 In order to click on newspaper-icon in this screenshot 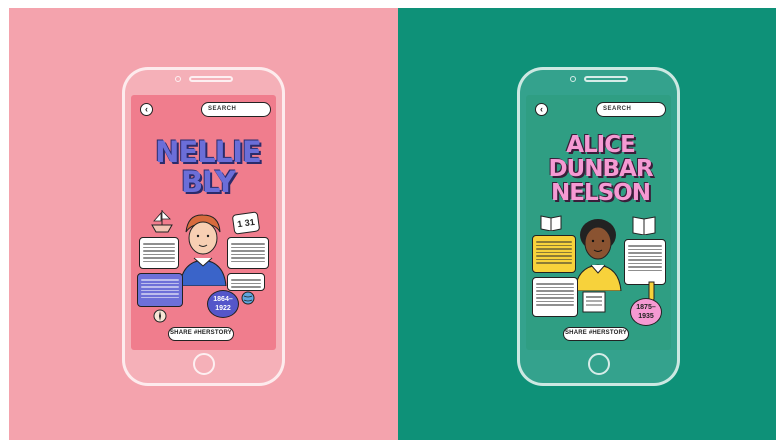, I will do `click(594, 302)`.